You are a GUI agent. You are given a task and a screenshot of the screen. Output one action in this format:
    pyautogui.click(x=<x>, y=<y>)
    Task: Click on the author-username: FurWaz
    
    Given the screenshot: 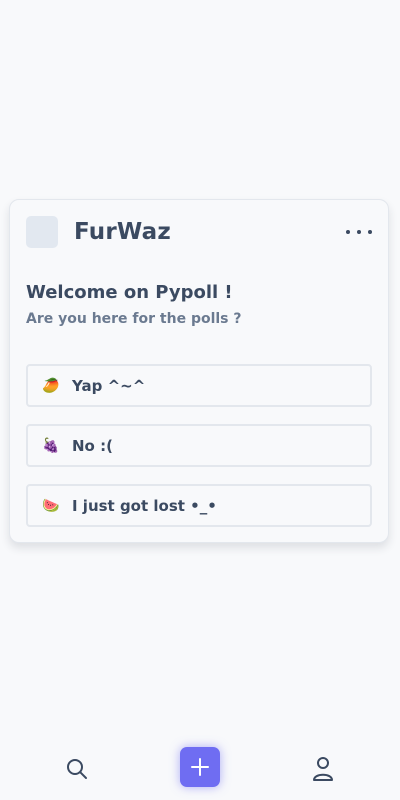 What is the action you would take?
    pyautogui.click(x=122, y=232)
    